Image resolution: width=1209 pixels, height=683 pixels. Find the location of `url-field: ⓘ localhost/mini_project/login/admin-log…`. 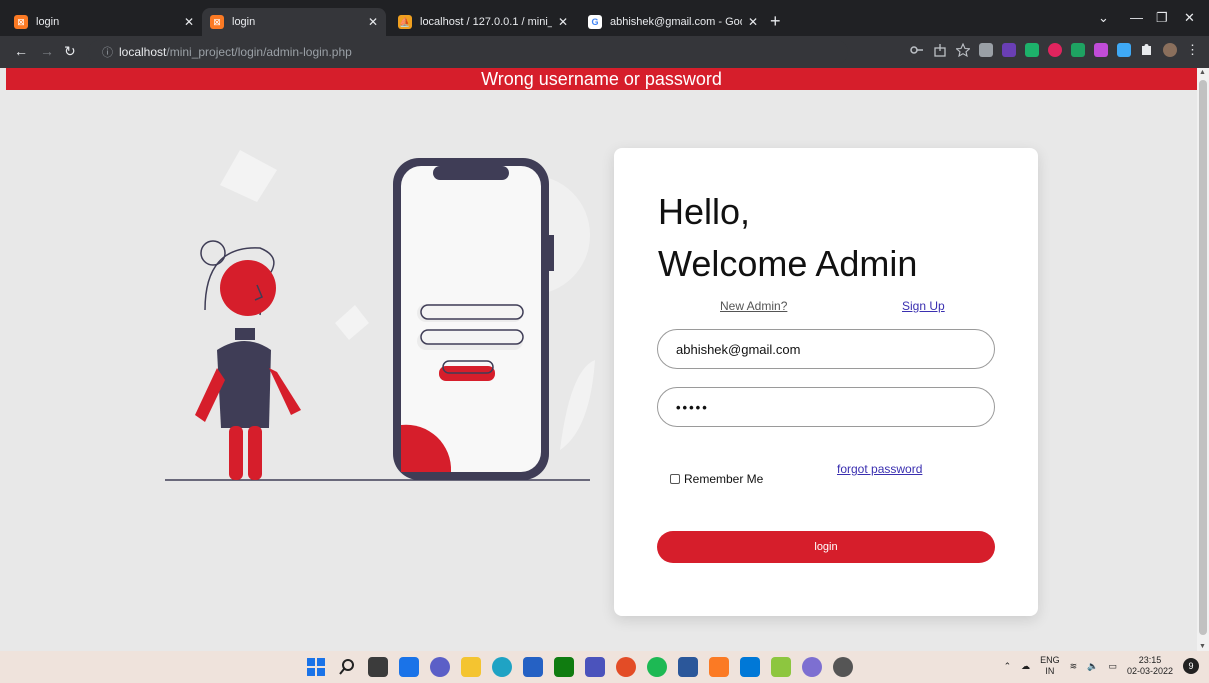

url-field: ⓘ localhost/mini_project/login/admin-log… is located at coordinates (468, 52).